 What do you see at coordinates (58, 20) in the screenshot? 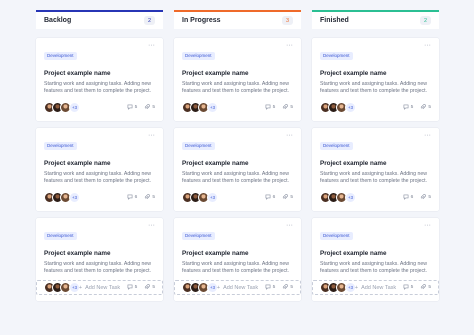
I see `column-title: Backlog` at bounding box center [58, 20].